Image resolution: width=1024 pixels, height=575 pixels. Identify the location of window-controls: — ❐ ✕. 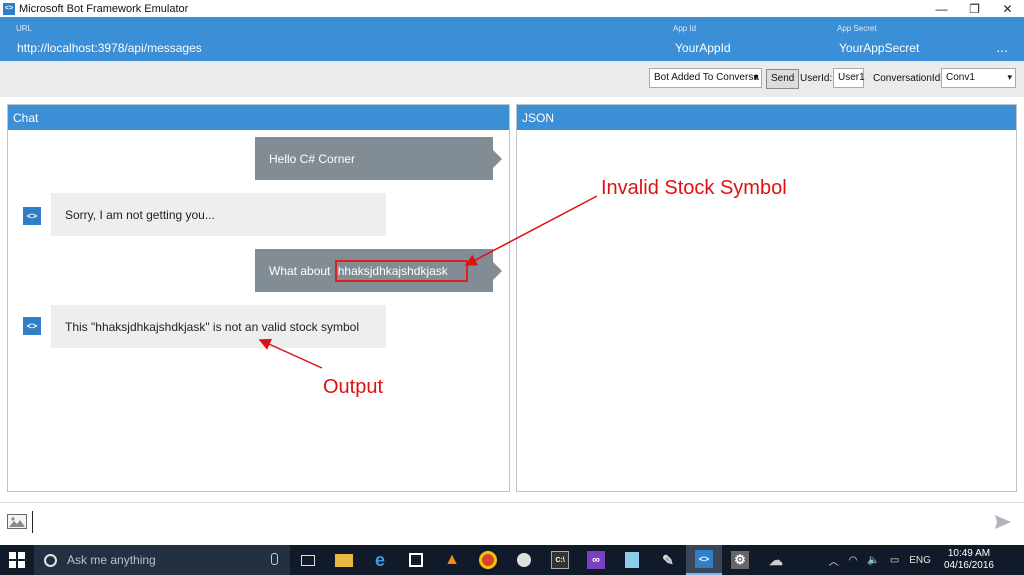
(974, 8).